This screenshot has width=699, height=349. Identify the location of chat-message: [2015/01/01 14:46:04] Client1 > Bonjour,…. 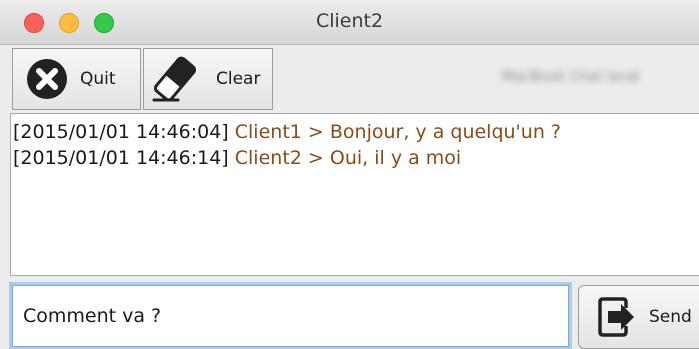
(356, 132).